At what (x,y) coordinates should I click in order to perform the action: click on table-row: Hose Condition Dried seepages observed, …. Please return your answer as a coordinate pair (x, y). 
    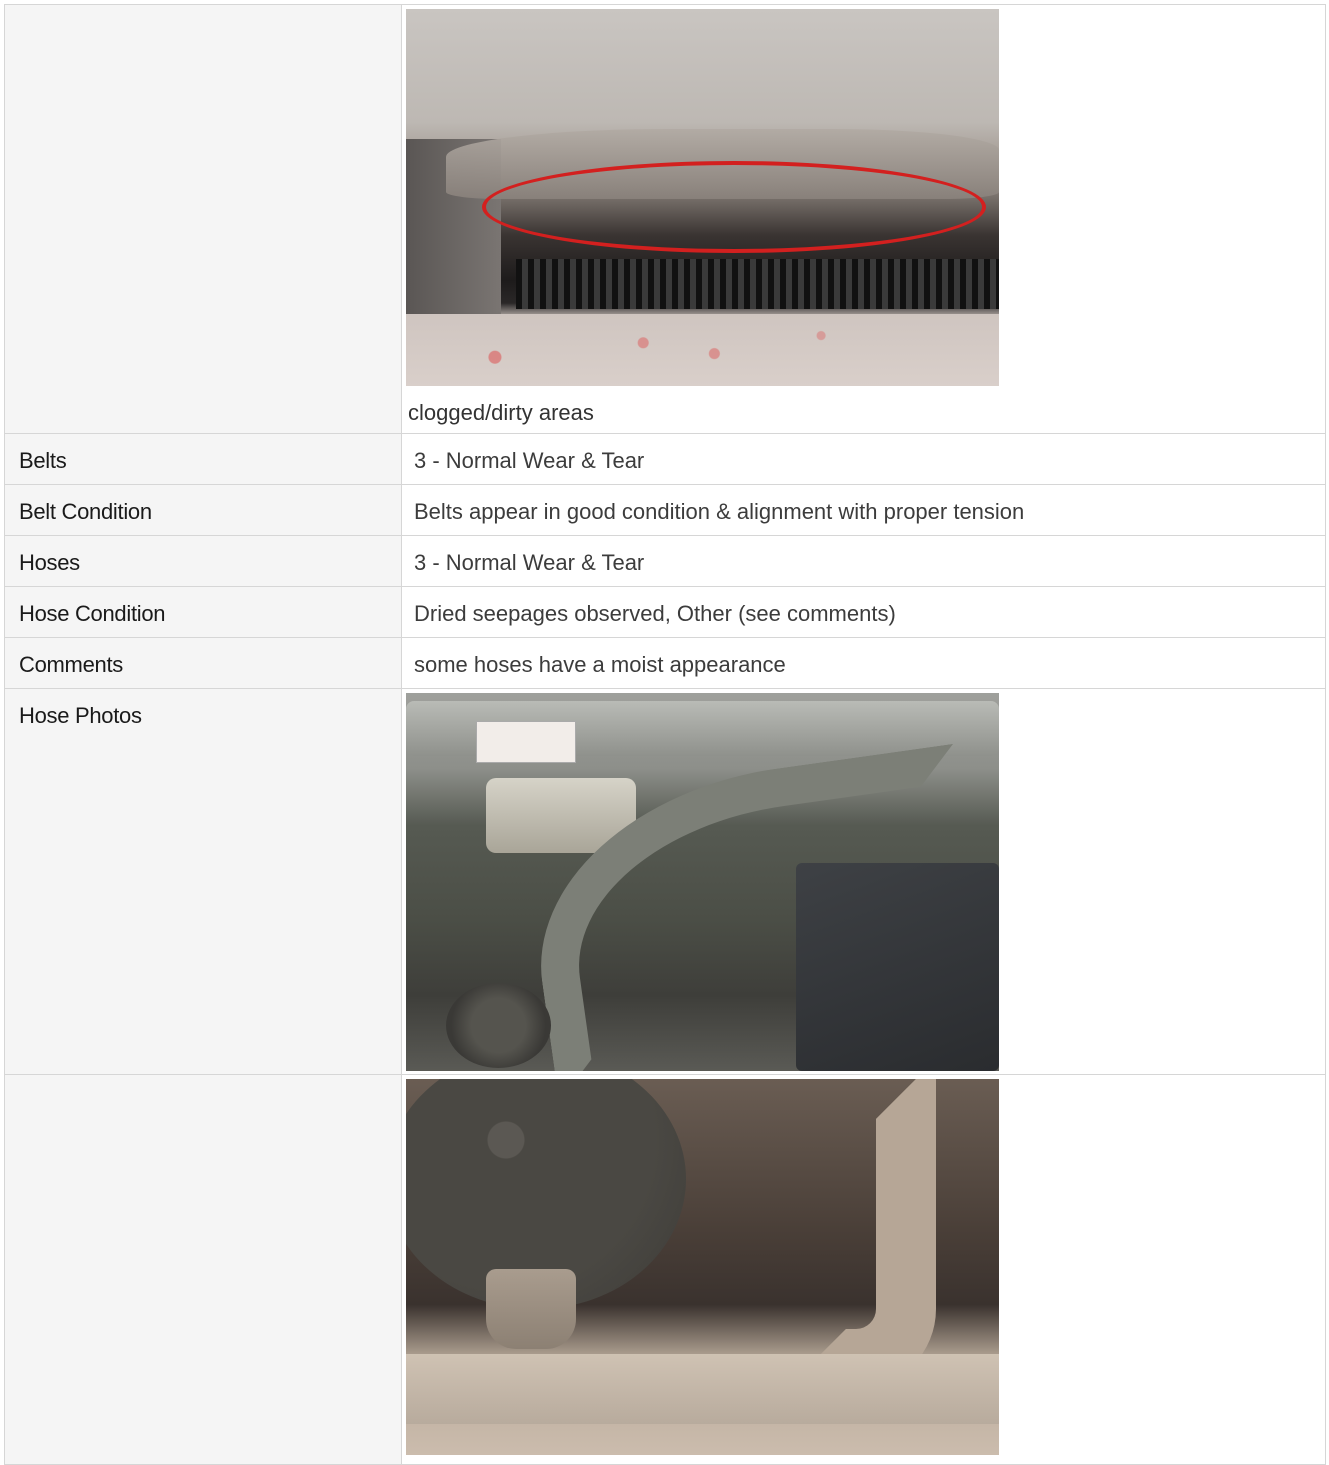
    Looking at the image, I should click on (665, 611).